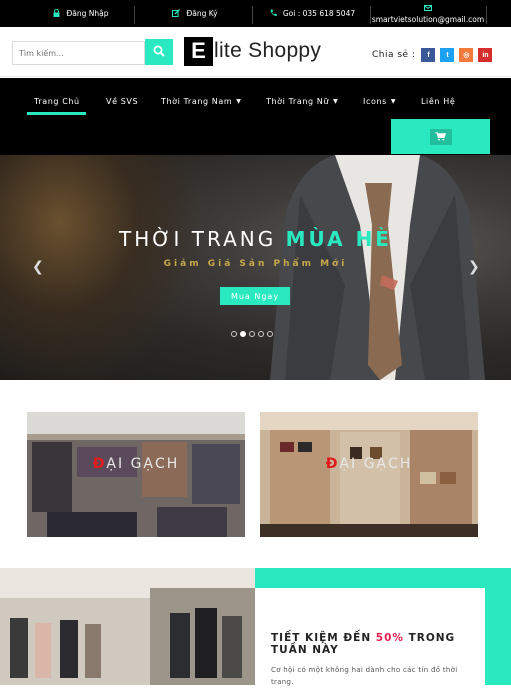 The width and height of the screenshot is (511, 688). I want to click on nav-item-women: Thời Trang Nữ ▼, so click(302, 101).